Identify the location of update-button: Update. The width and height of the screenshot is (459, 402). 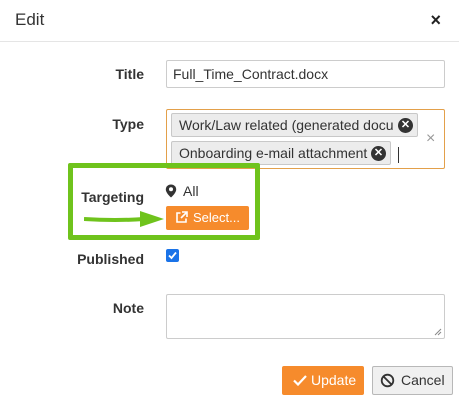
(323, 380).